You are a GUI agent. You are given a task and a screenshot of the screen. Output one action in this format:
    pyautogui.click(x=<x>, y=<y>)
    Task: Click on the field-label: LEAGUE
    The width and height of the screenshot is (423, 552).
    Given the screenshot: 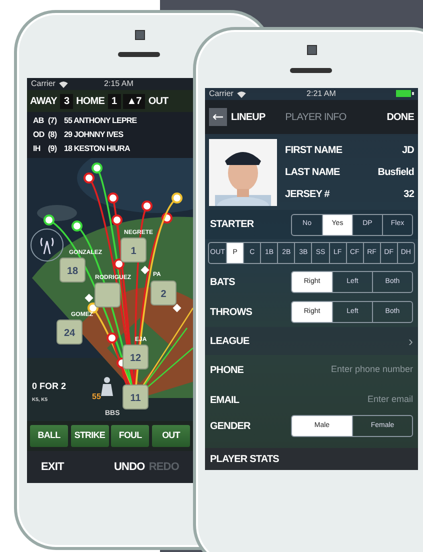 What is the action you would take?
    pyautogui.click(x=230, y=341)
    